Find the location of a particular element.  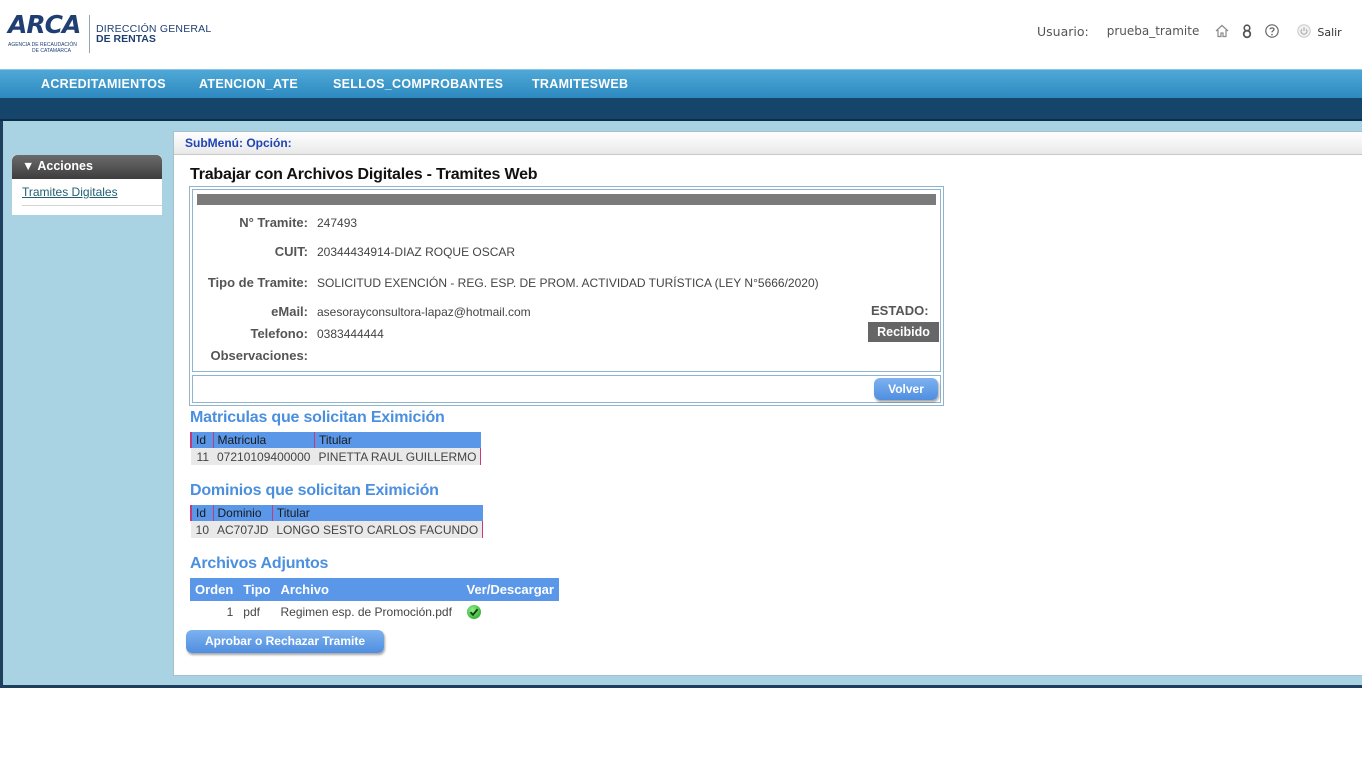

table-cell: 11 is located at coordinates (202, 456).